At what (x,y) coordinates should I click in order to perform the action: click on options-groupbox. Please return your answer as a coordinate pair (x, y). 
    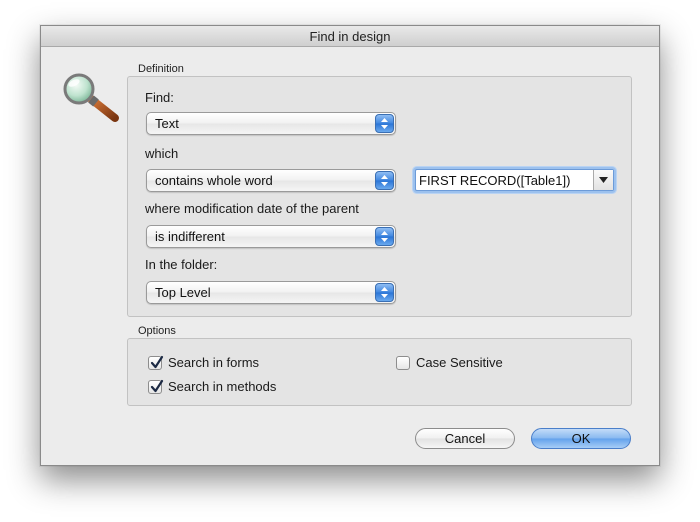
    Looking at the image, I should click on (379, 372).